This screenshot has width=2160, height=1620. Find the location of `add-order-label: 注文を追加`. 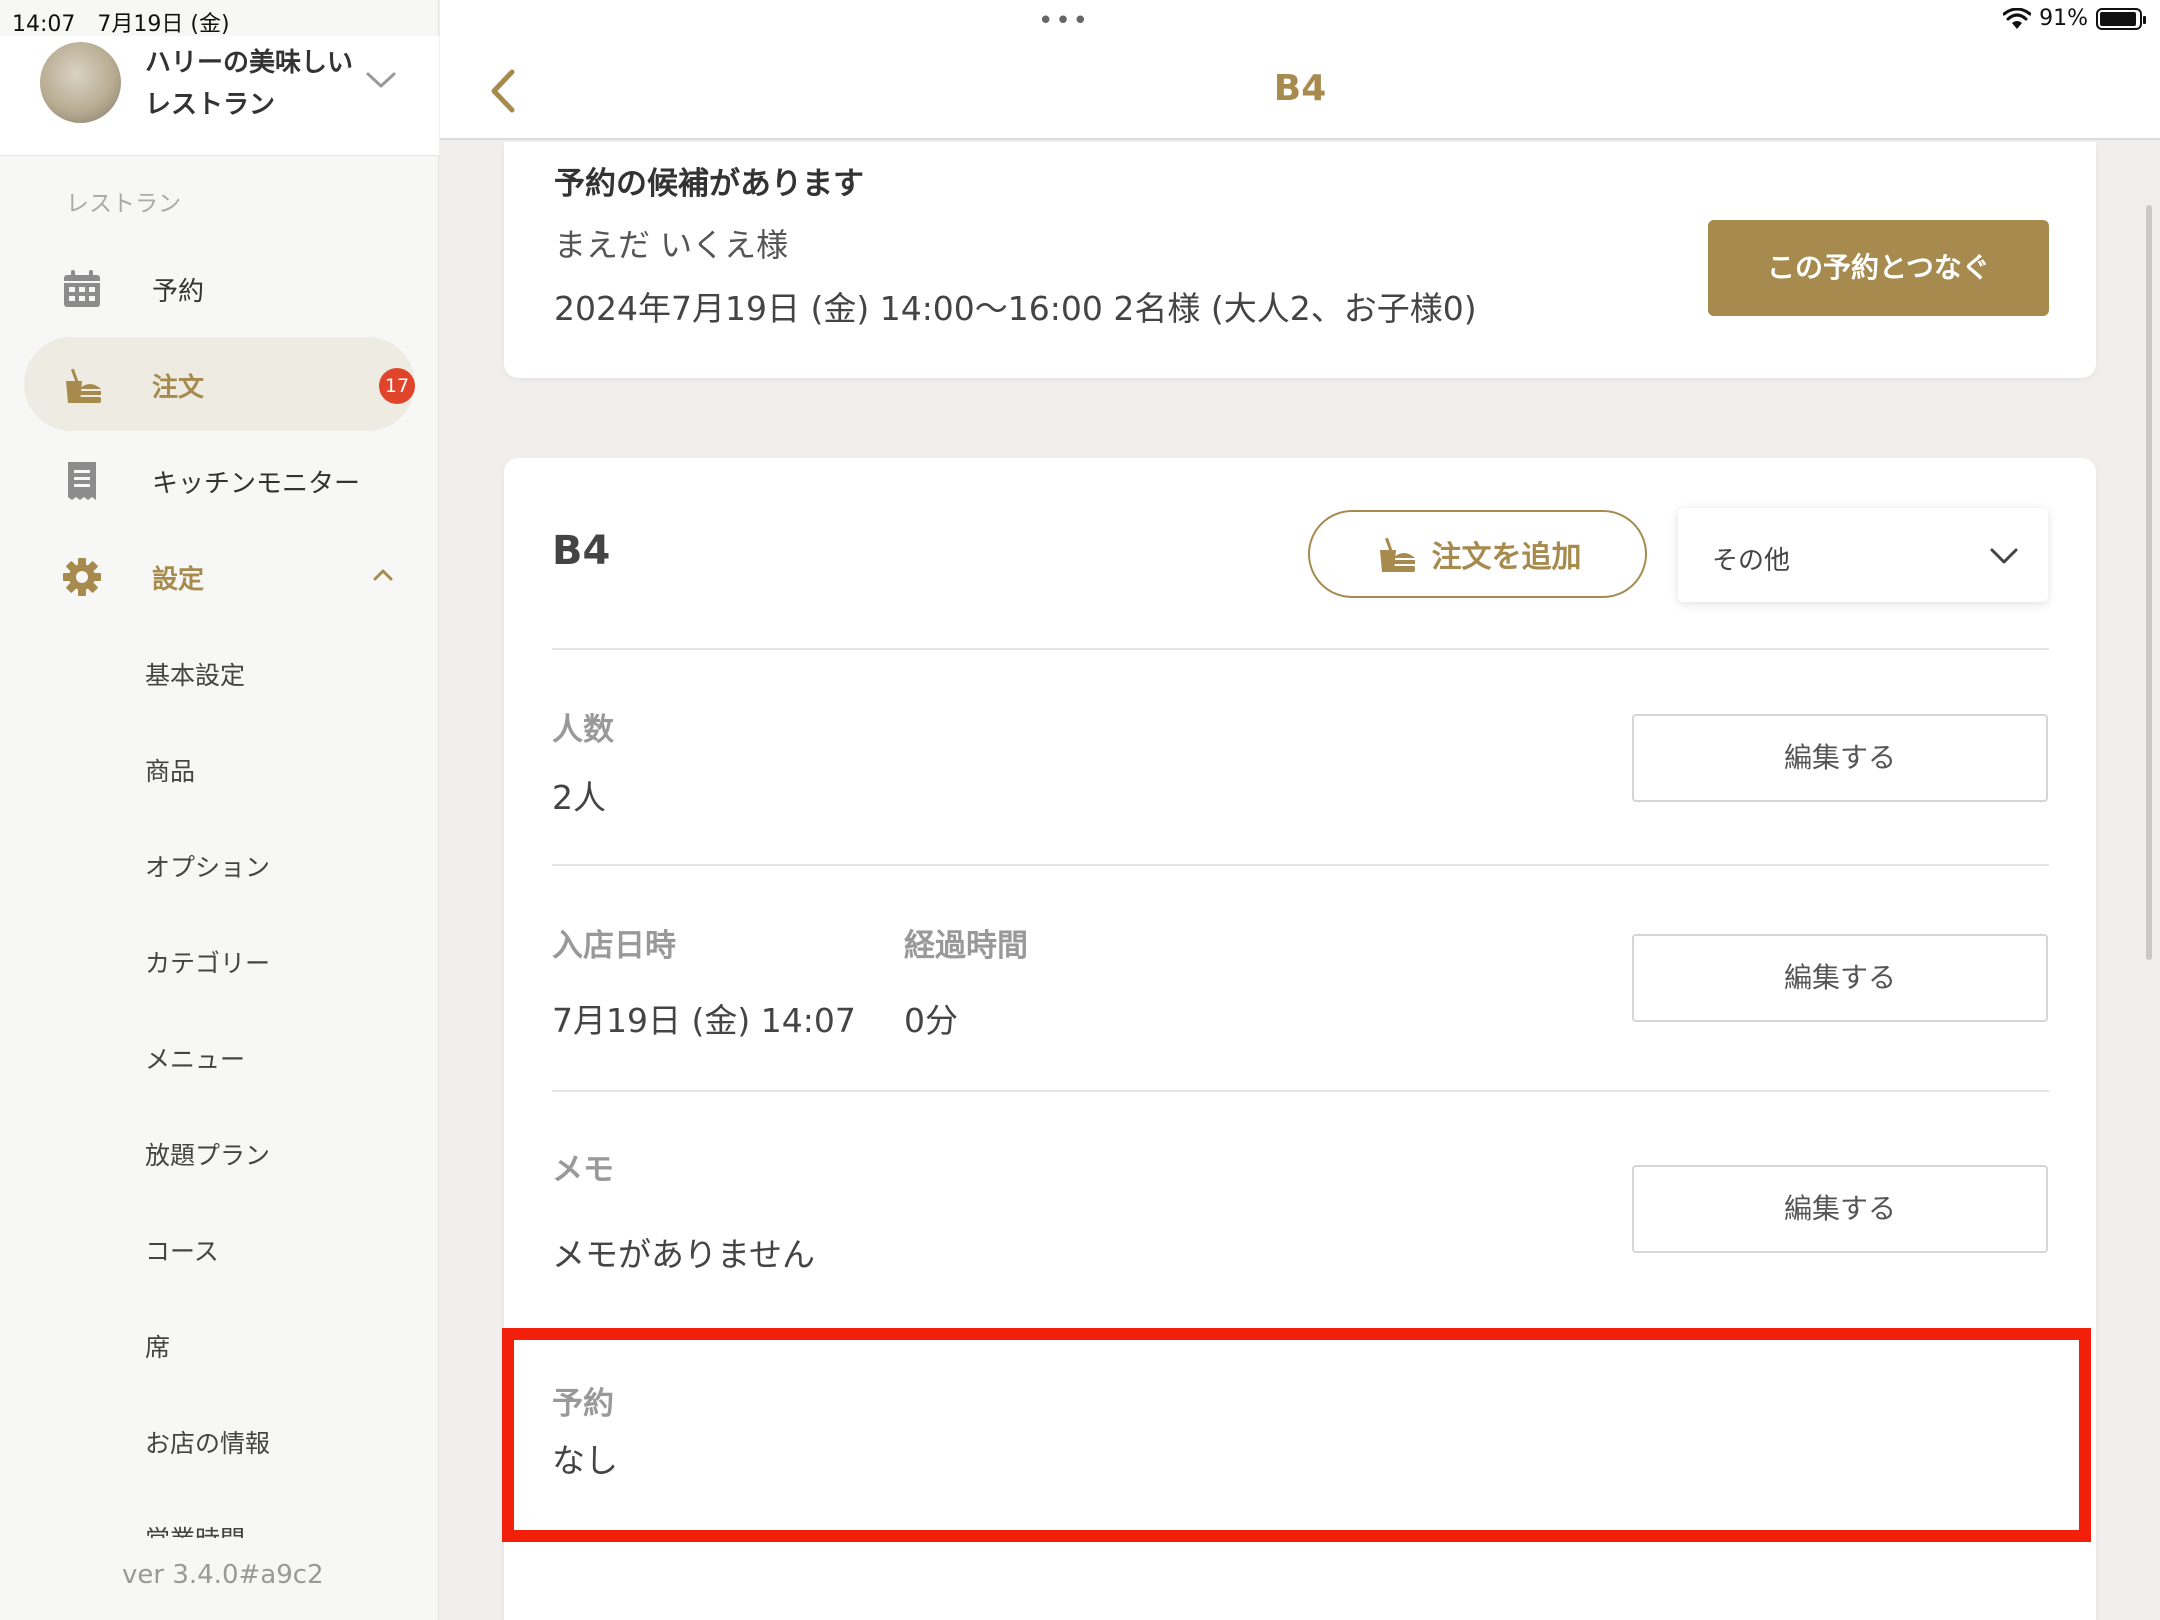

add-order-label: 注文を追加 is located at coordinates (1506, 557).